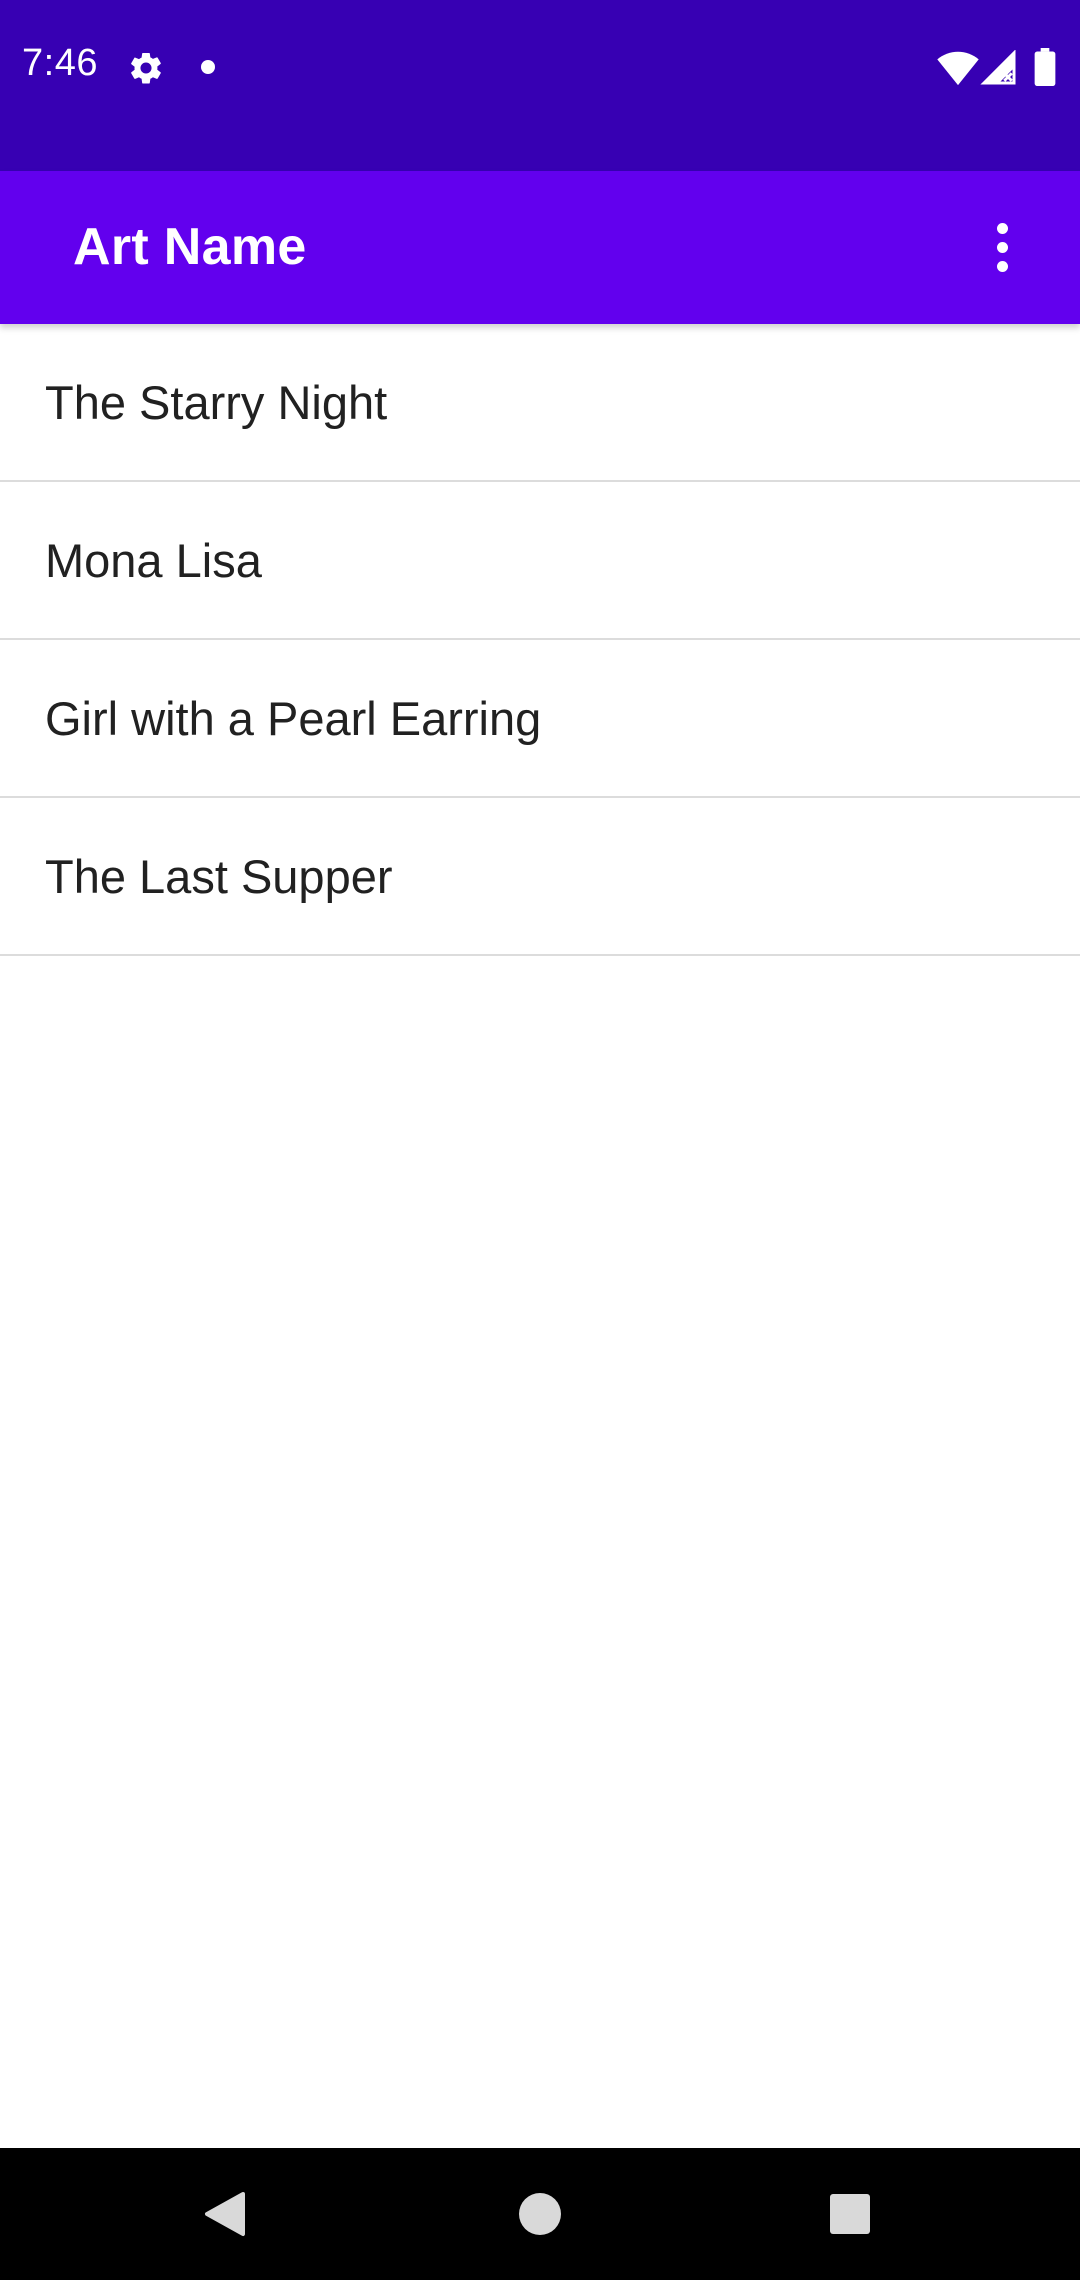 The width and height of the screenshot is (1080, 2280). I want to click on status-time: 7:46, so click(60, 63).